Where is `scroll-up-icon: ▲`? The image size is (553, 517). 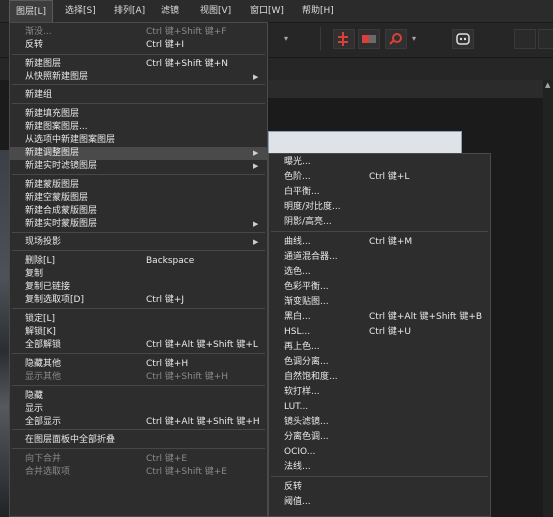
scroll-up-icon: ▲ is located at coordinates (548, 85).